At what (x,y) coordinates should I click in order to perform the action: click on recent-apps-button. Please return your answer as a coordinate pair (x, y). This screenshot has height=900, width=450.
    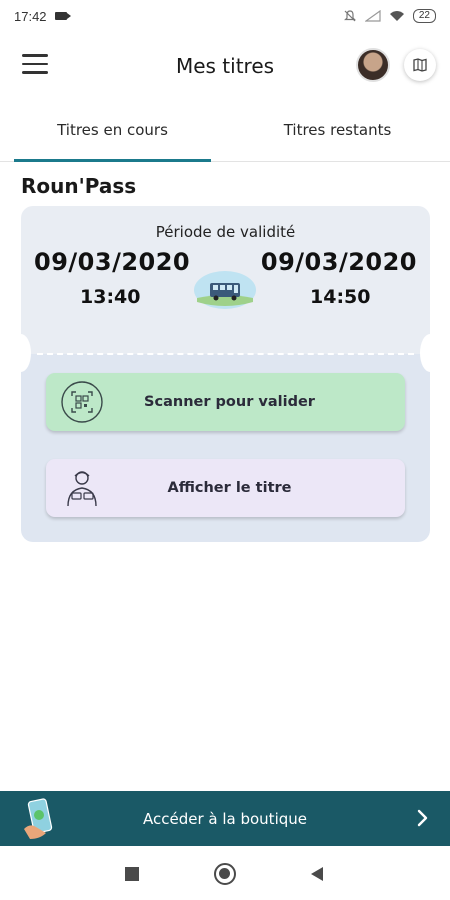
    Looking at the image, I should click on (132, 874).